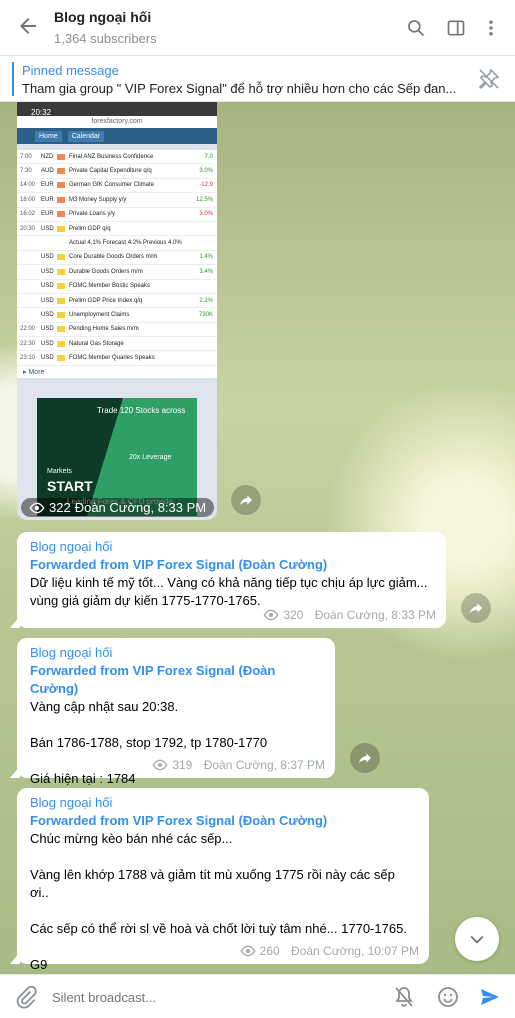 The height and width of the screenshot is (1018, 515). I want to click on more-link: ▸ More, so click(117, 371).